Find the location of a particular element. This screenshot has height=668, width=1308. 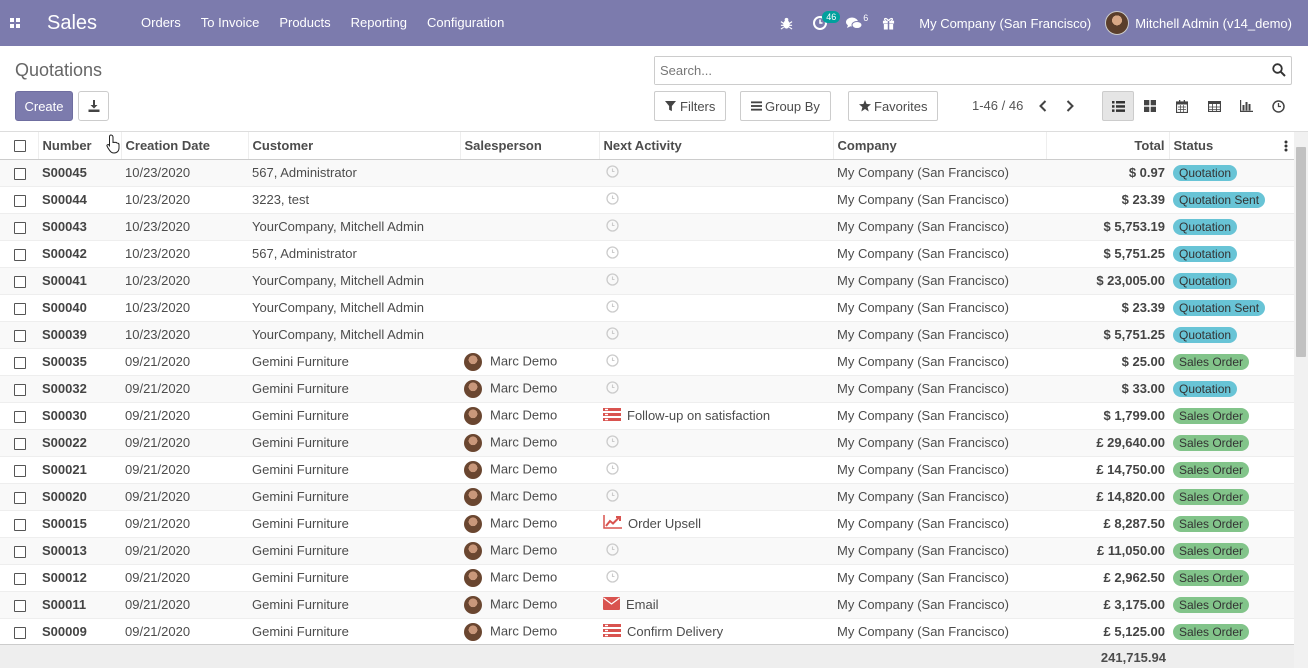

app-title: Sales is located at coordinates (72, 23).